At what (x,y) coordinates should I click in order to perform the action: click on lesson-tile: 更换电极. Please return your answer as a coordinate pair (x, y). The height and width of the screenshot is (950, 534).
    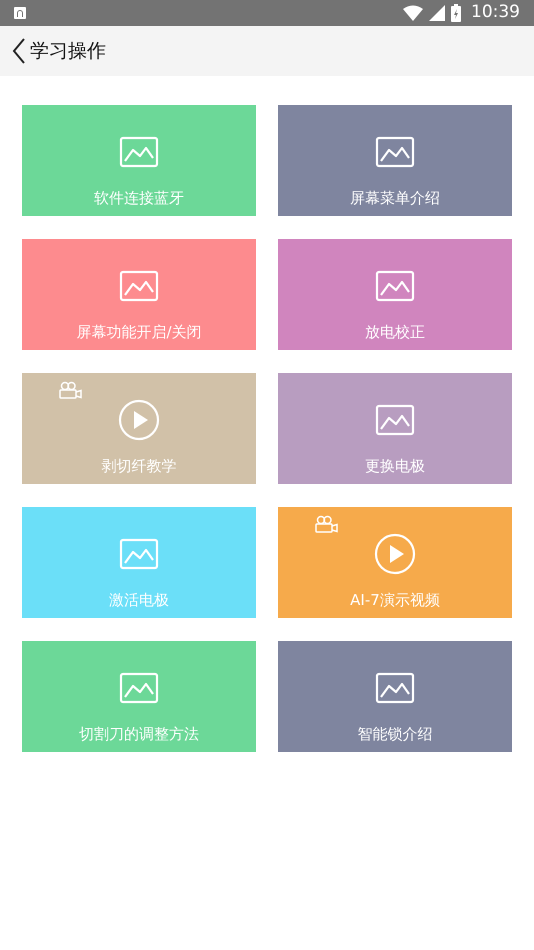
    Looking at the image, I should click on (395, 428).